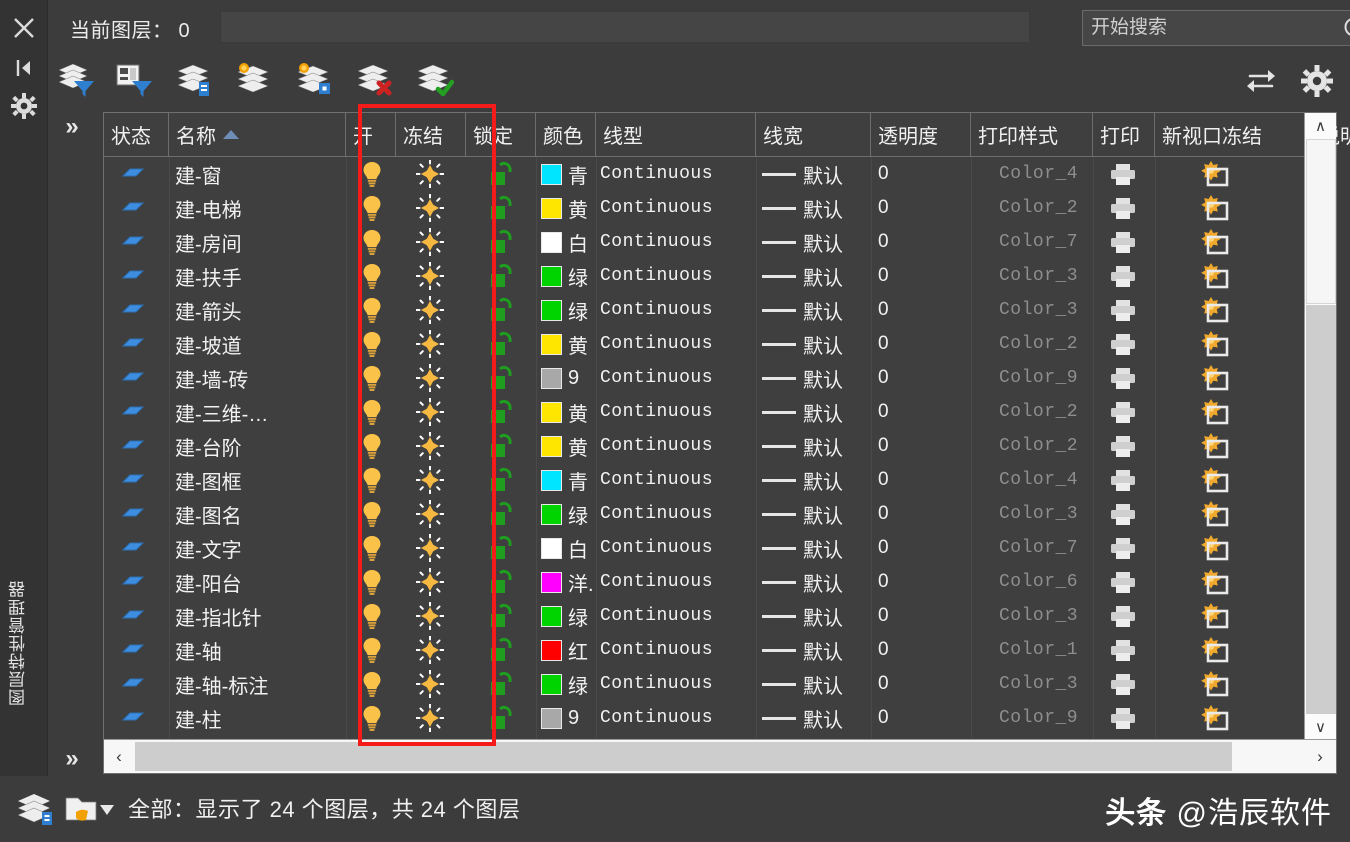 This screenshot has height=842, width=1350. I want to click on table-row: 建-轴-标注 绿 Continuous 默认 0 Color_3, so click(710, 684).